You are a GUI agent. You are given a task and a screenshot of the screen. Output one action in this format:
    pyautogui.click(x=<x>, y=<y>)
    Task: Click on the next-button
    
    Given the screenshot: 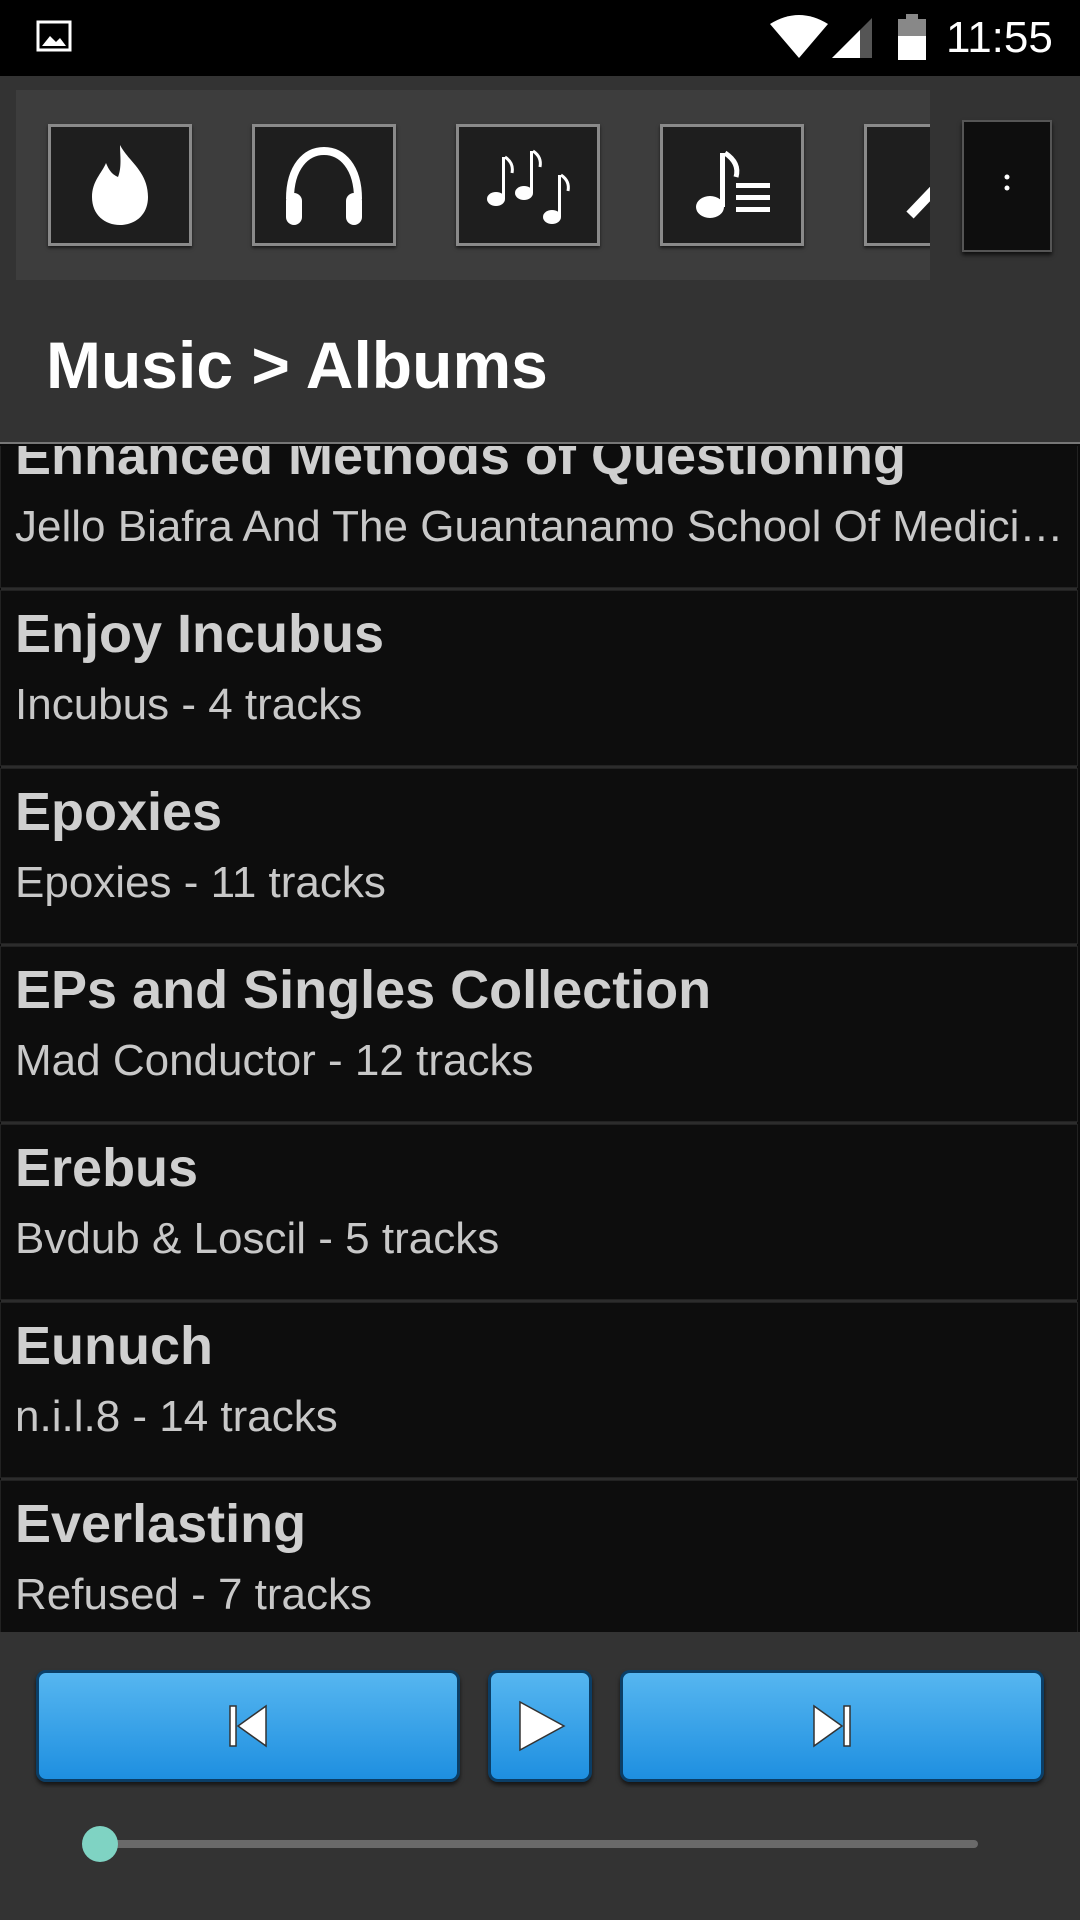 What is the action you would take?
    pyautogui.click(x=832, y=1726)
    